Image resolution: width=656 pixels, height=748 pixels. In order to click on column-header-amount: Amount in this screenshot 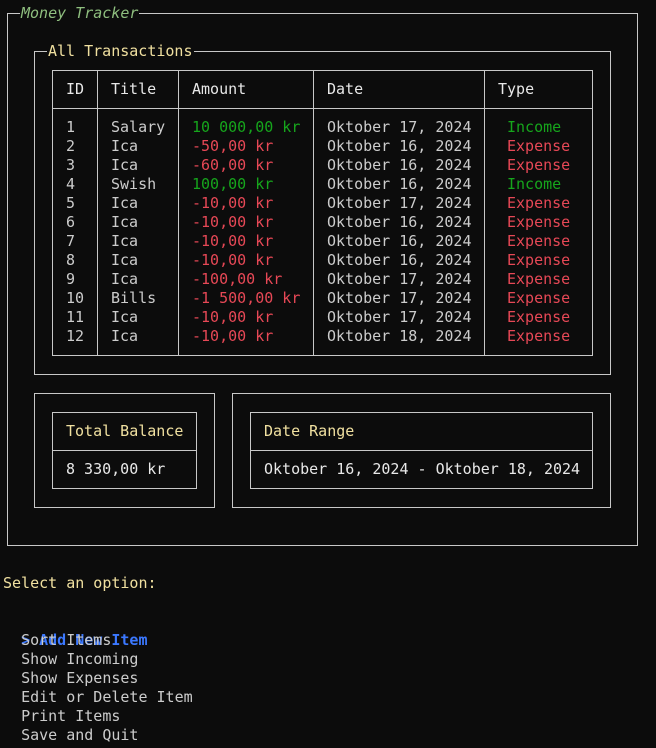, I will do `click(219, 89)`.